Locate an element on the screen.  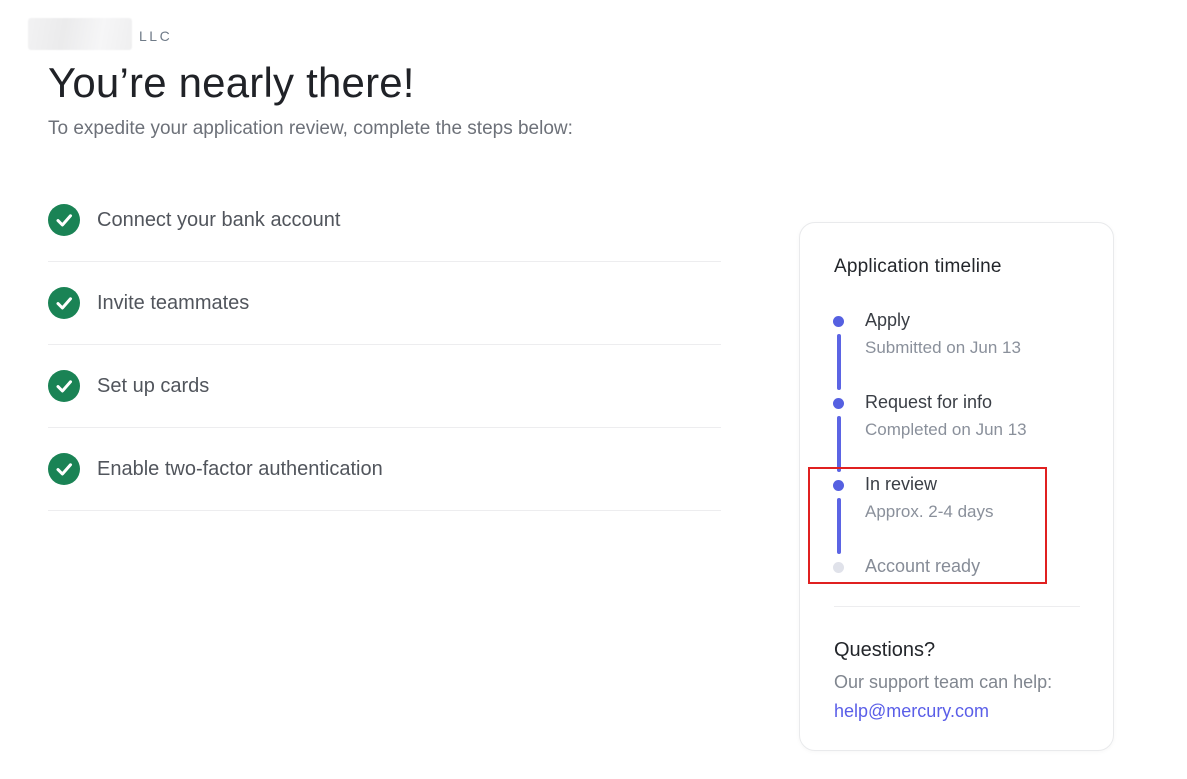
timeline-step-in-review: In review Approx. 2-4 days is located at coordinates (953, 514).